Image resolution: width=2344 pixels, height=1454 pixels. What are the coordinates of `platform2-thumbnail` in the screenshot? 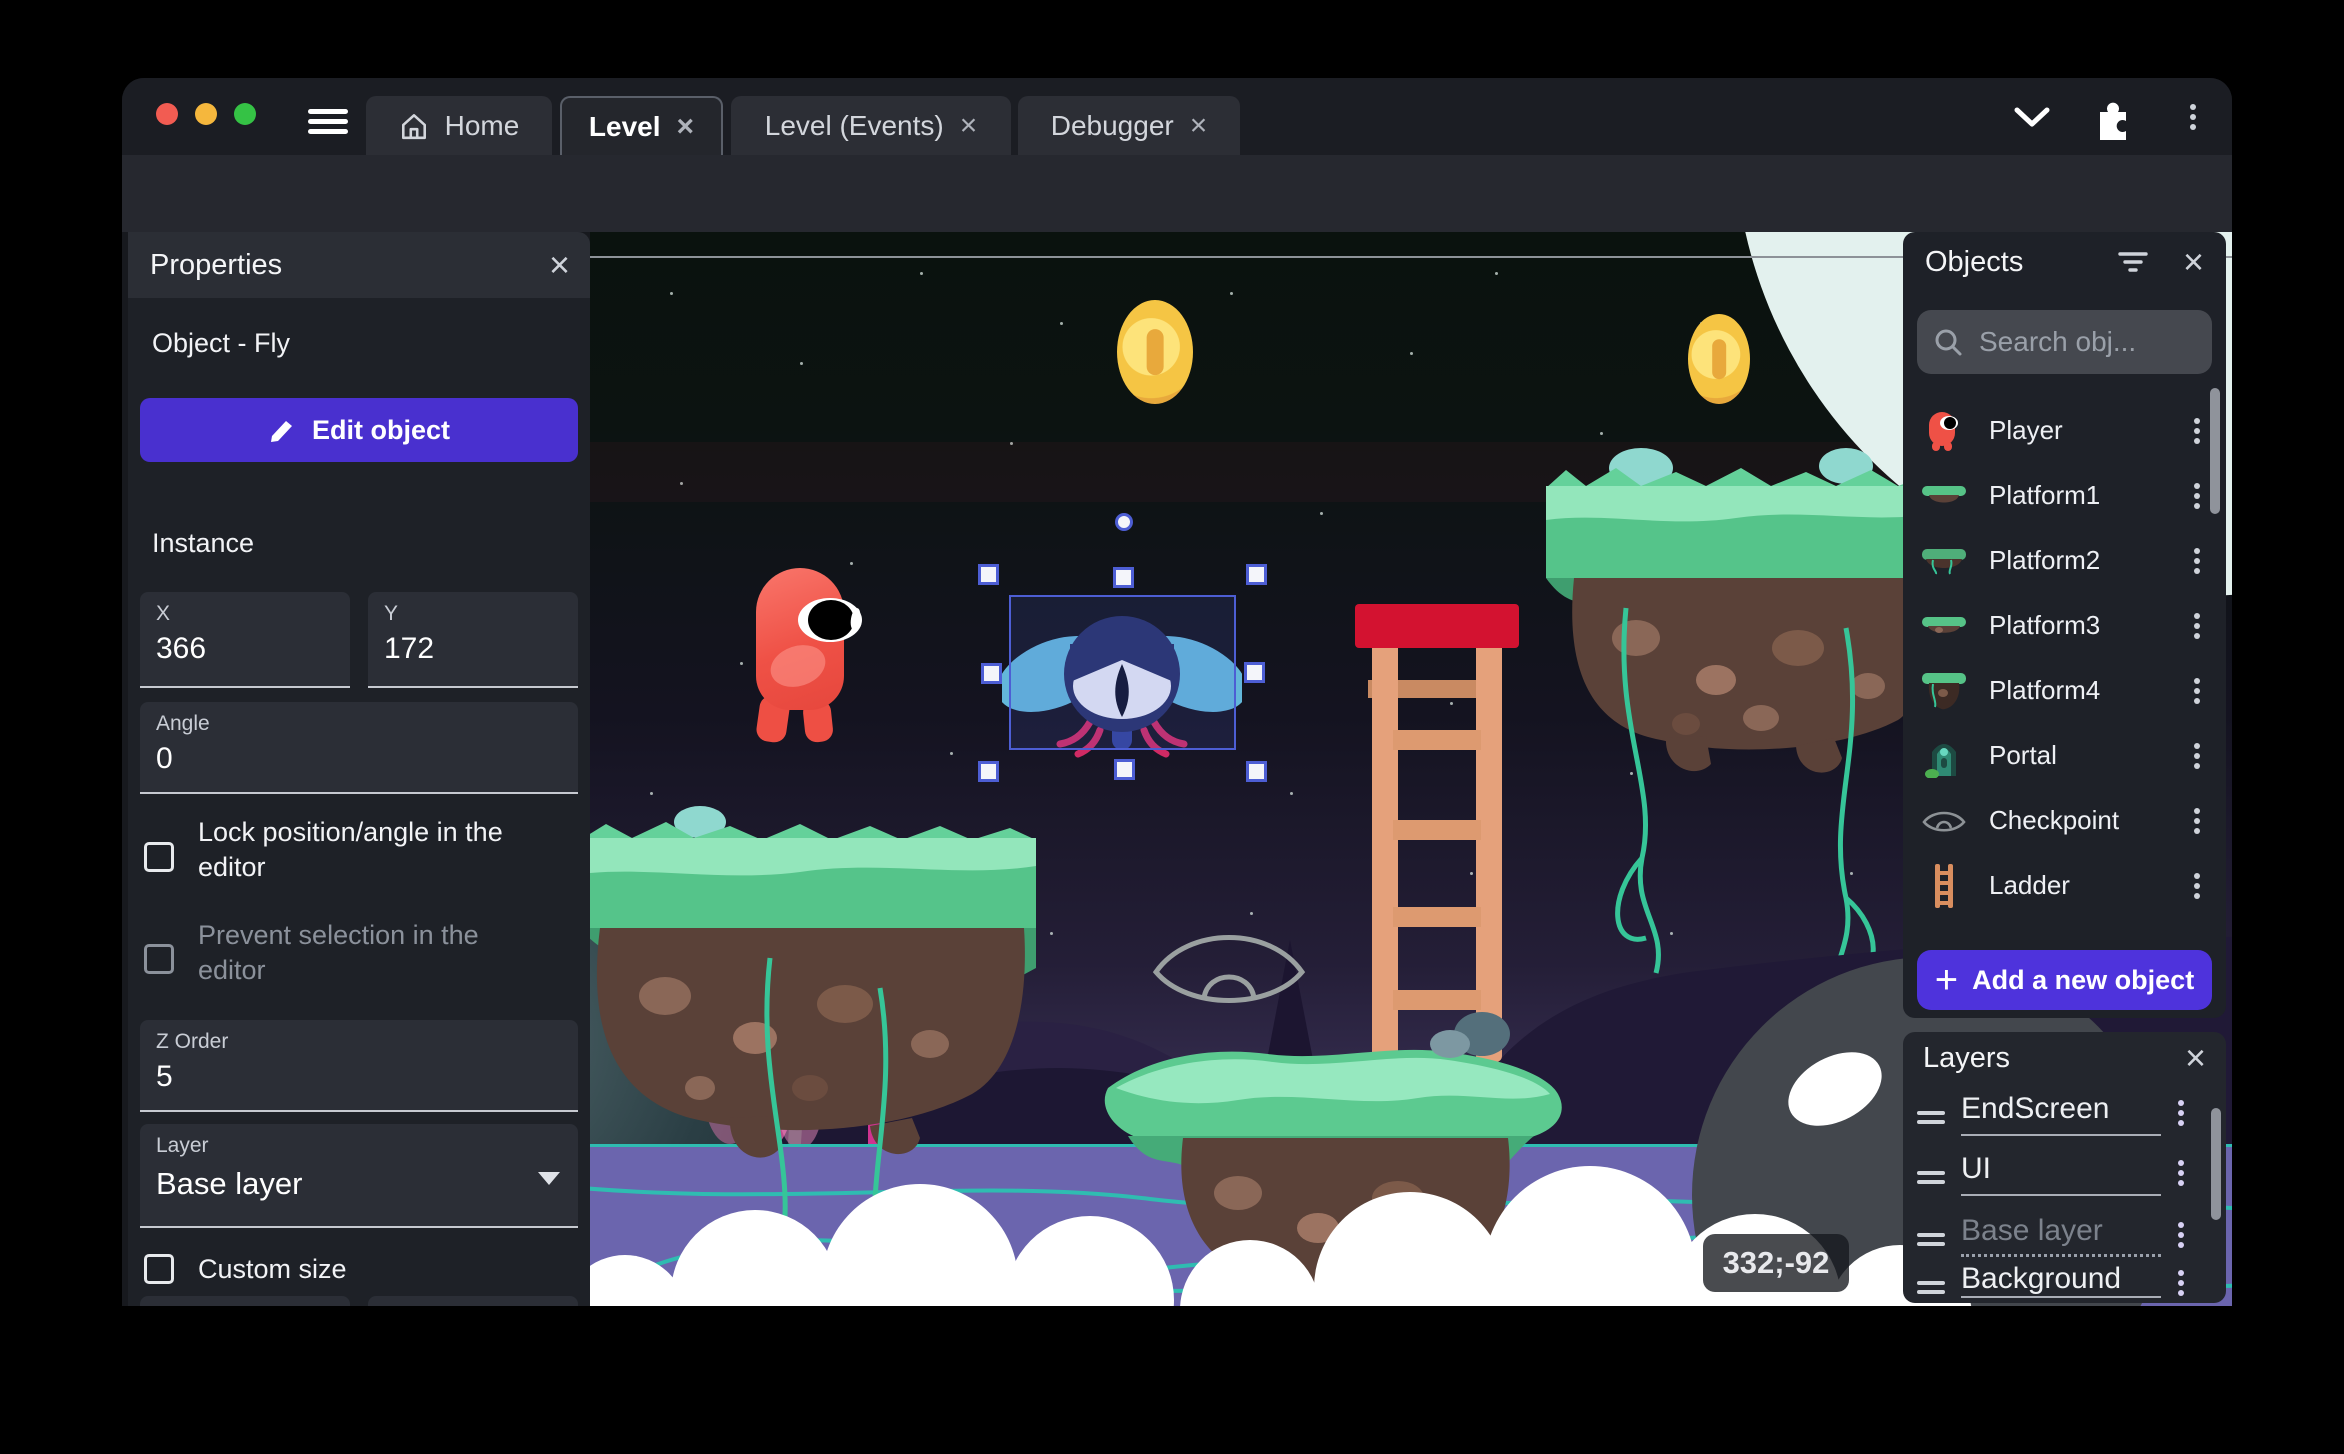 It's located at (1944, 561).